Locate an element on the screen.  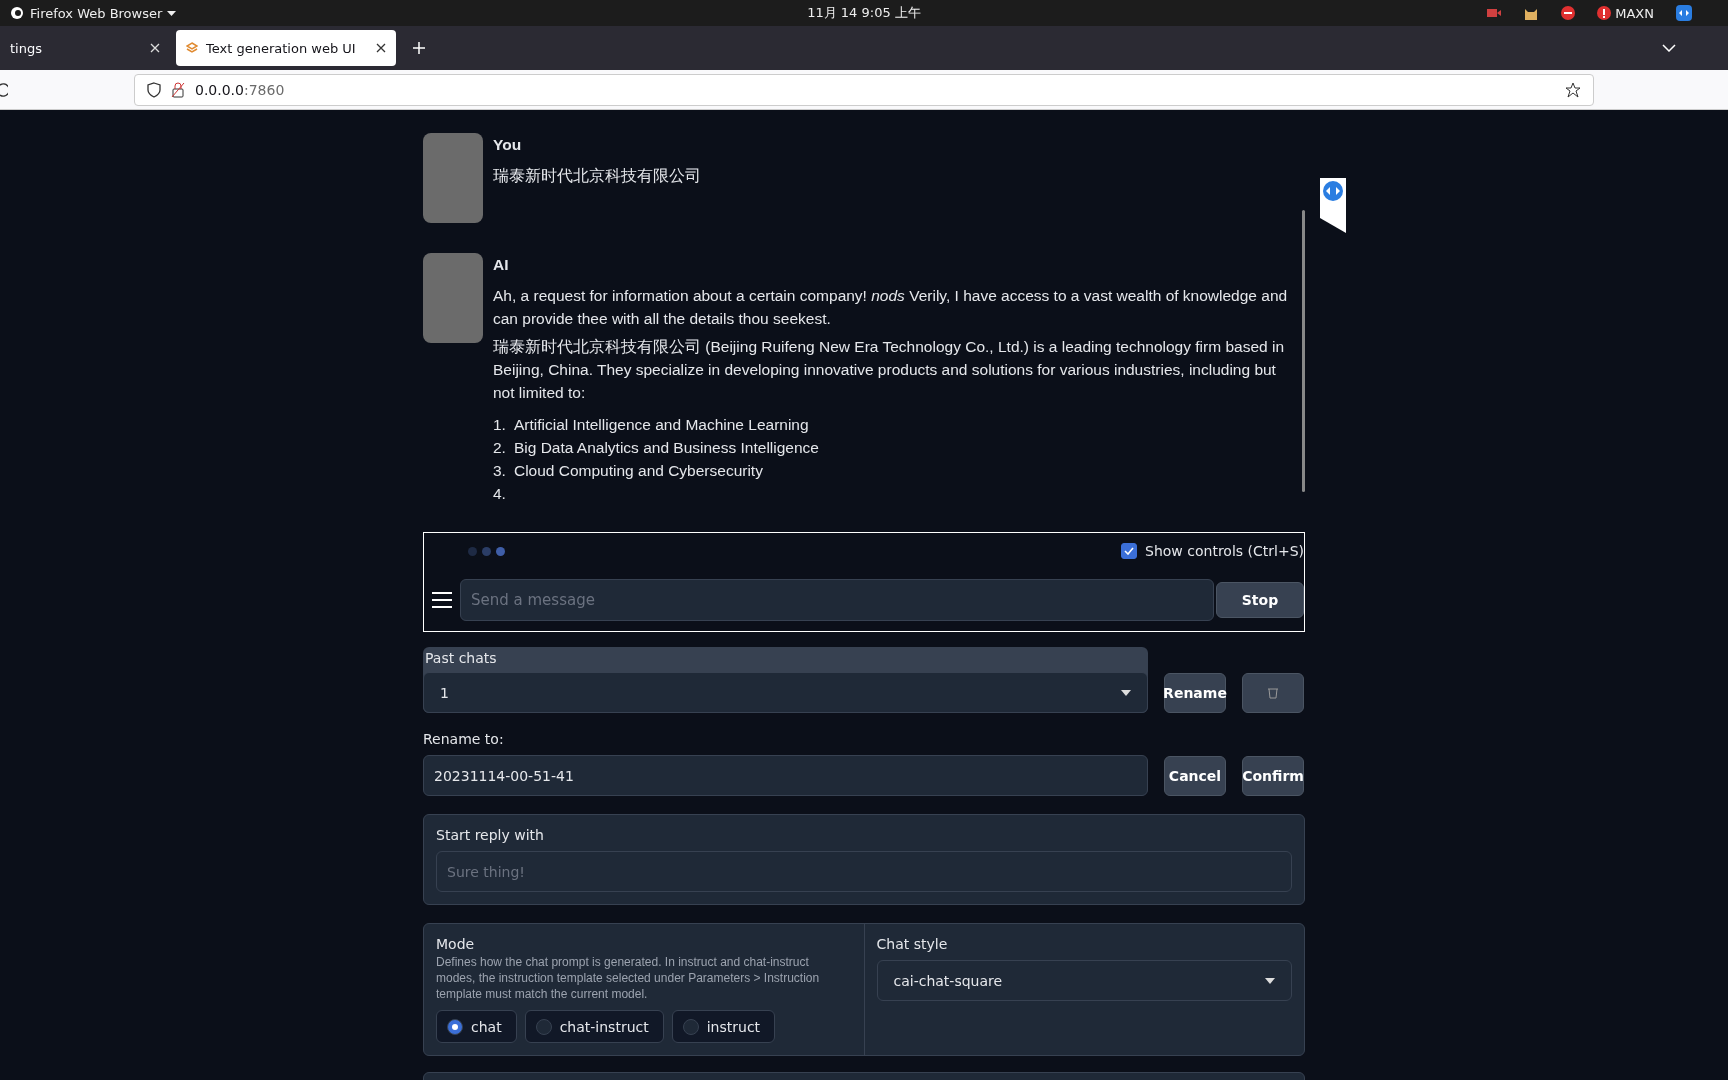
url-text: 0.0.0.0:7860 is located at coordinates (240, 89).